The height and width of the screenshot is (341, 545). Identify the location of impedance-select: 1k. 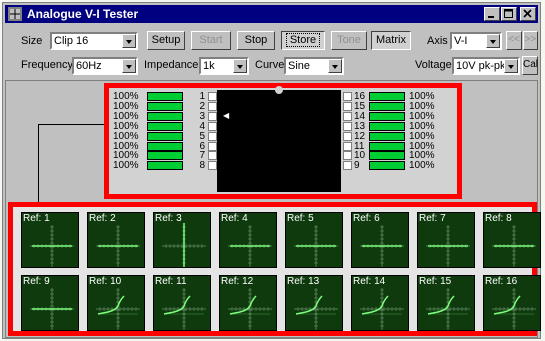
(224, 66).